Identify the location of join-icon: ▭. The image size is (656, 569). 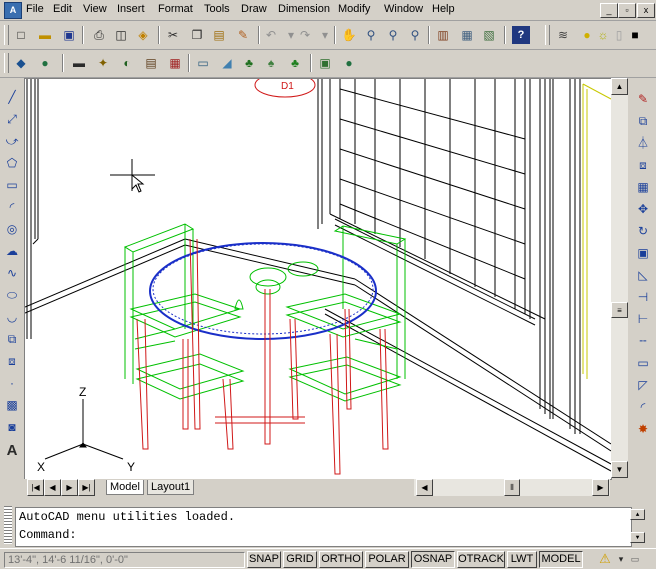
(643, 363).